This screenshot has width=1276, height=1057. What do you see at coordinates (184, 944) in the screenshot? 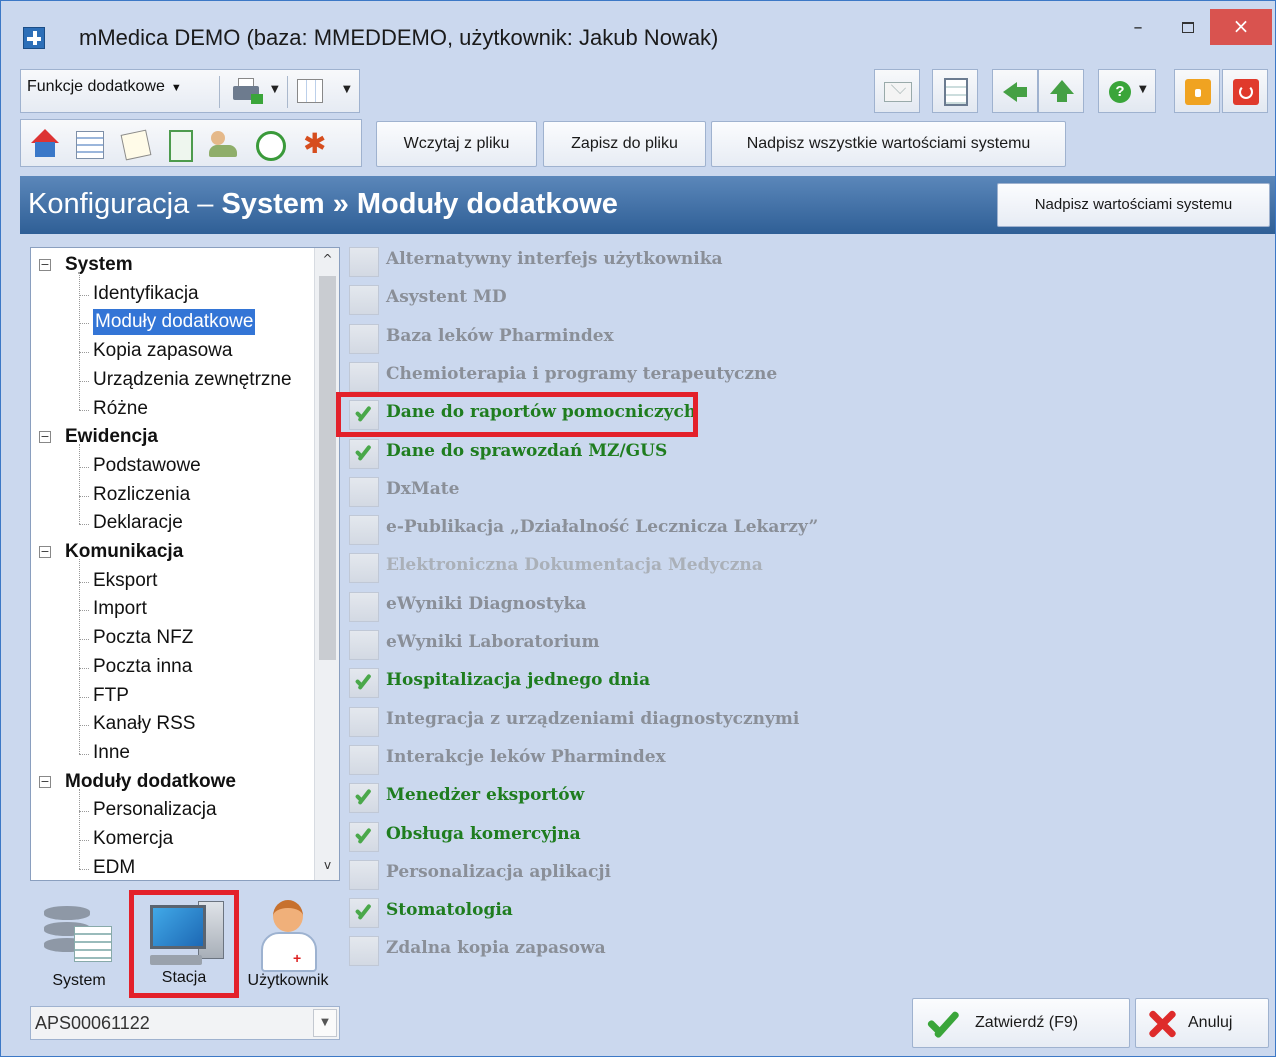
I see `scope-station-button: Stacja` at bounding box center [184, 944].